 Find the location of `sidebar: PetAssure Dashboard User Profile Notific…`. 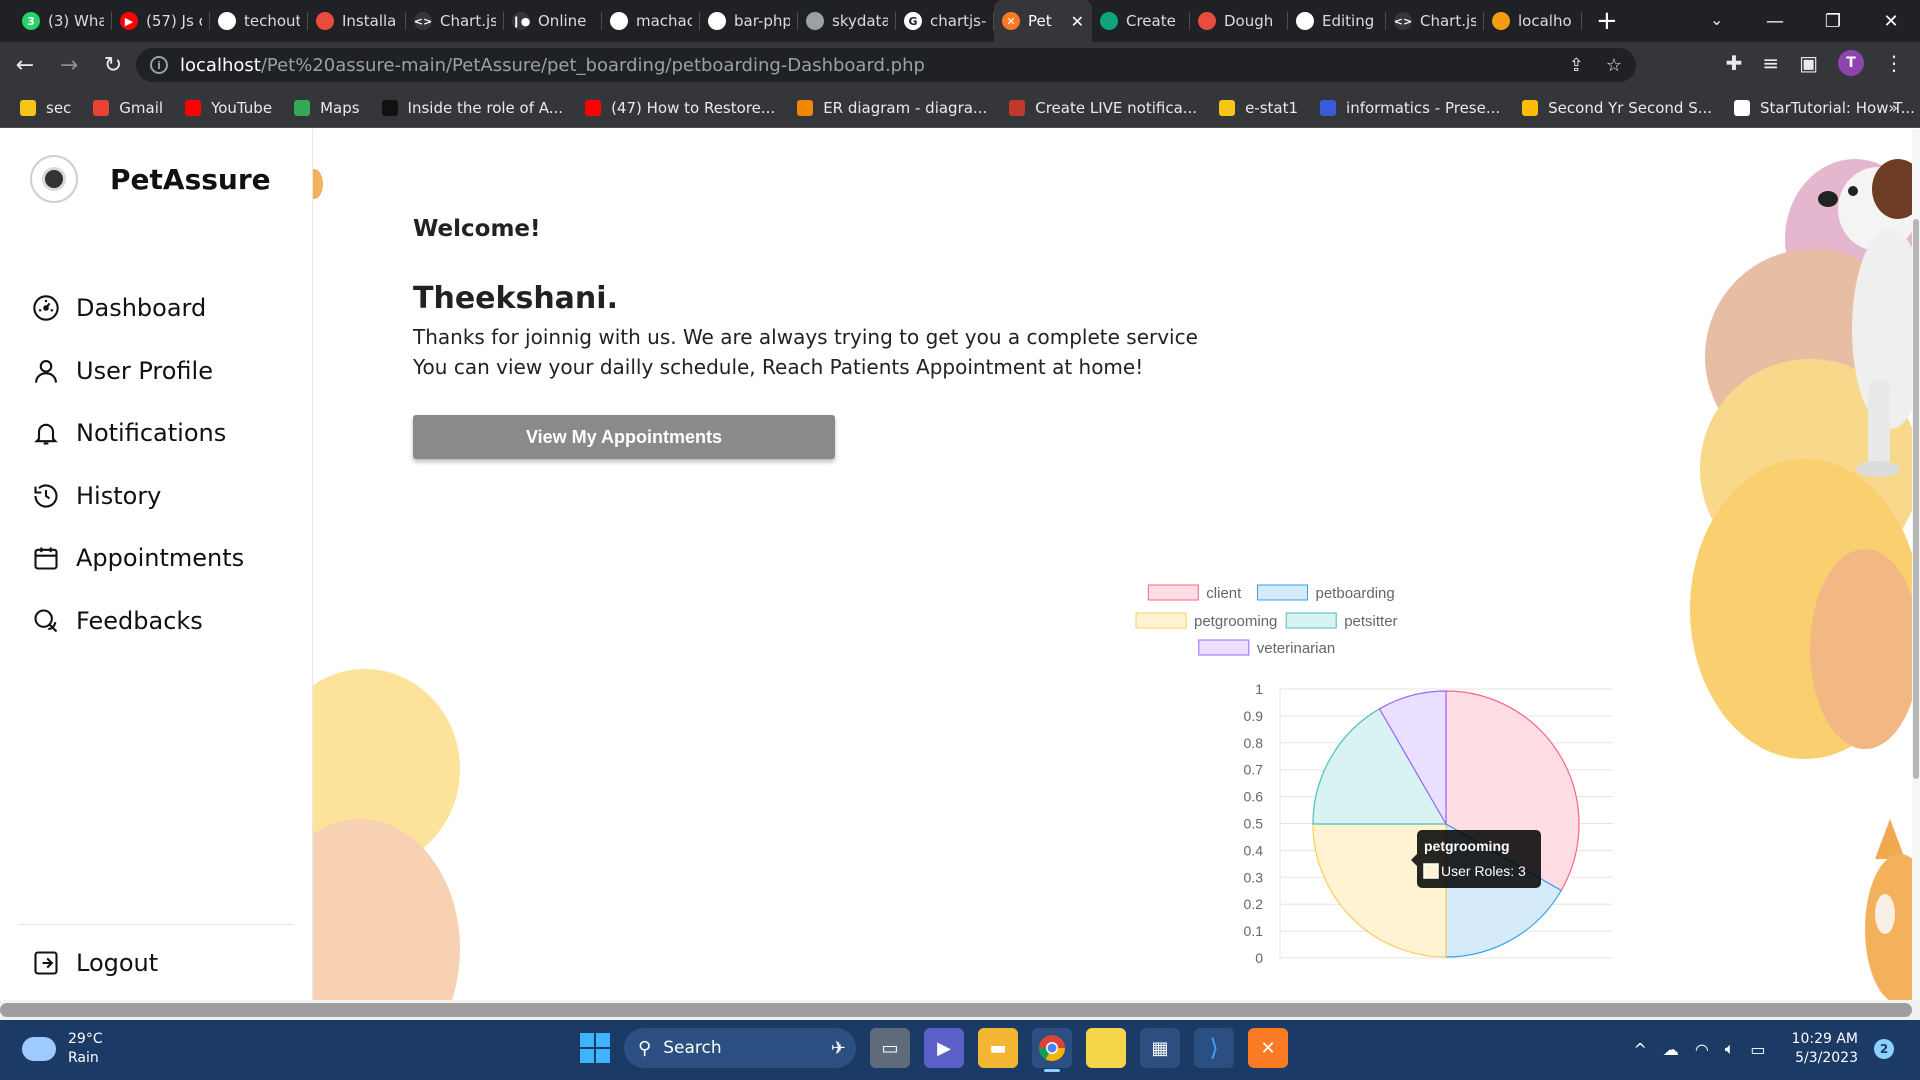

sidebar: PetAssure Dashboard User Profile Notific… is located at coordinates (156, 564).